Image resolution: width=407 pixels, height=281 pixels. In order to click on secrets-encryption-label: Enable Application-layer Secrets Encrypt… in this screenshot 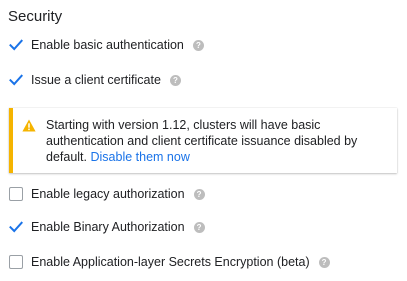, I will do `click(170, 262)`.